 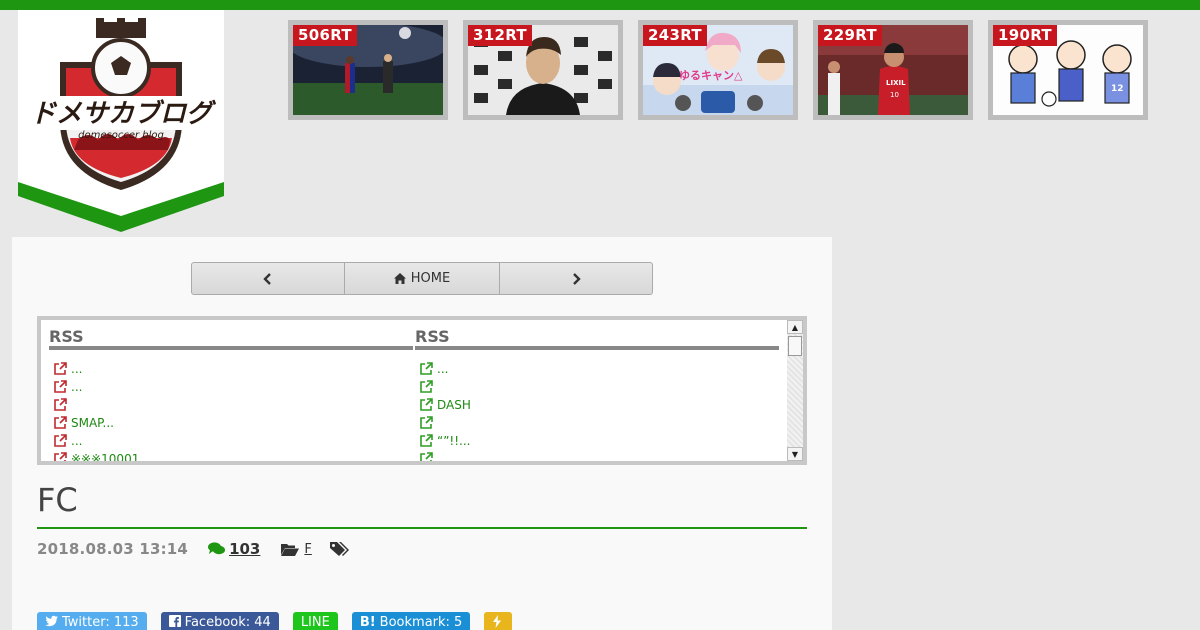 I want to click on popular-post-5: 12 190RT, so click(x=1068, y=70).